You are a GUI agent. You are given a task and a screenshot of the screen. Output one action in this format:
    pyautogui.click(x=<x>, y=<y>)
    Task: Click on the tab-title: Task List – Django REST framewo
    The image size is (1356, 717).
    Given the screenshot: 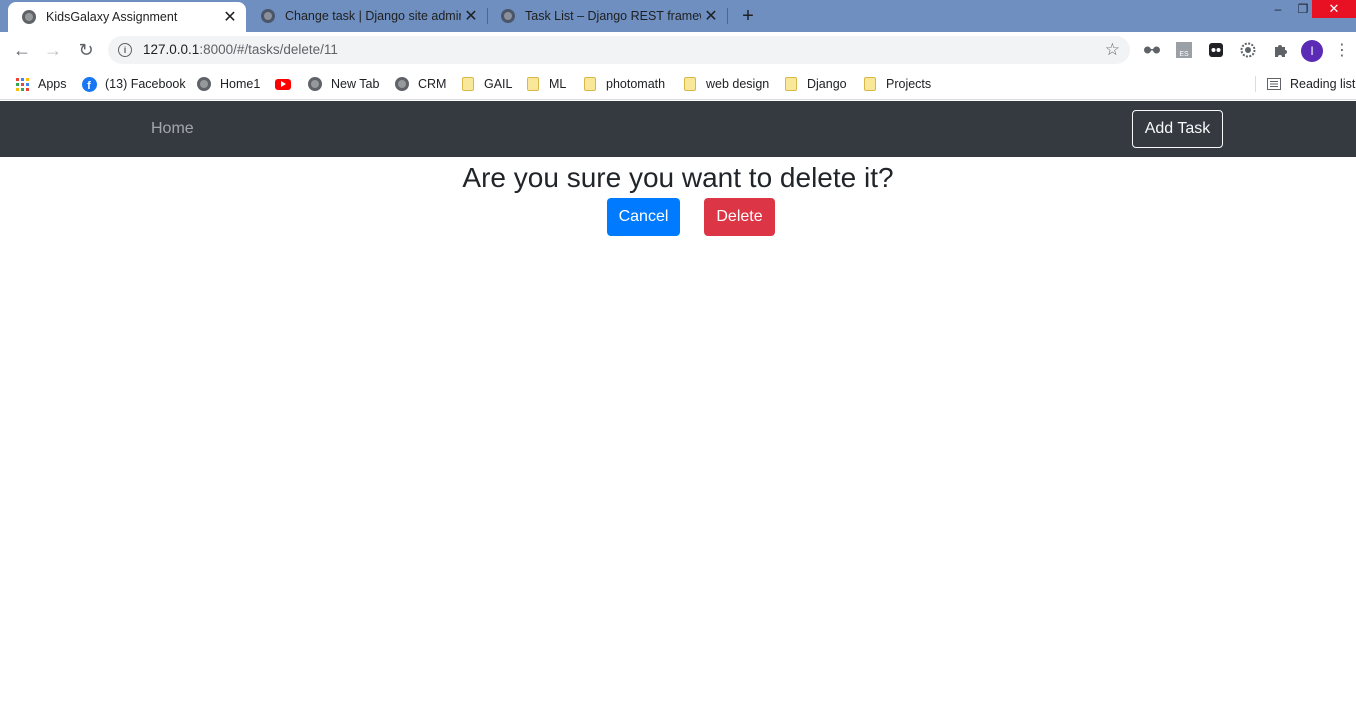 What is the action you would take?
    pyautogui.click(x=613, y=16)
    